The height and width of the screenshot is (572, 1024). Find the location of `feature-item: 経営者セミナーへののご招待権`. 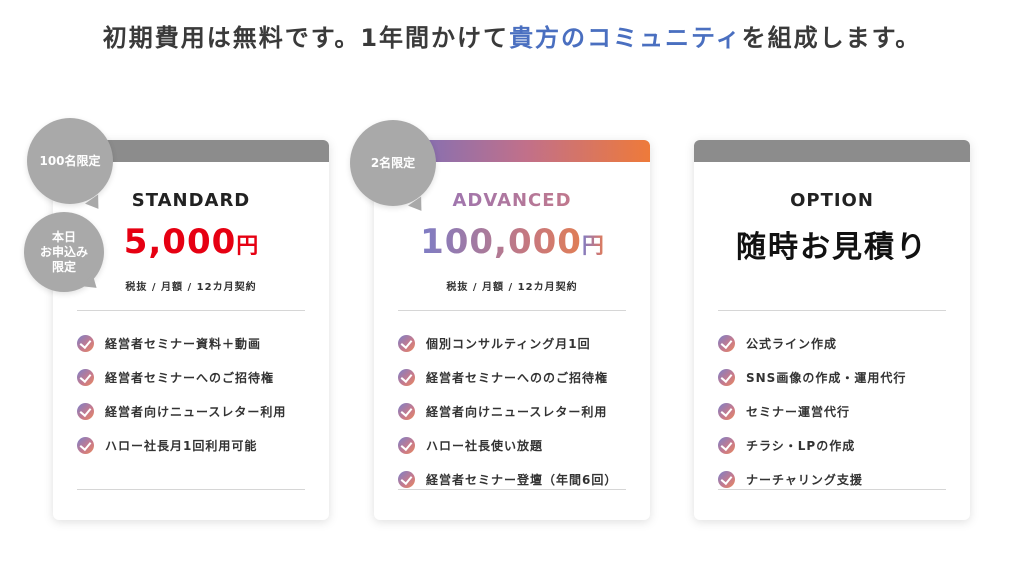

feature-item: 経営者セミナーへののご招待権 is located at coordinates (518, 377).